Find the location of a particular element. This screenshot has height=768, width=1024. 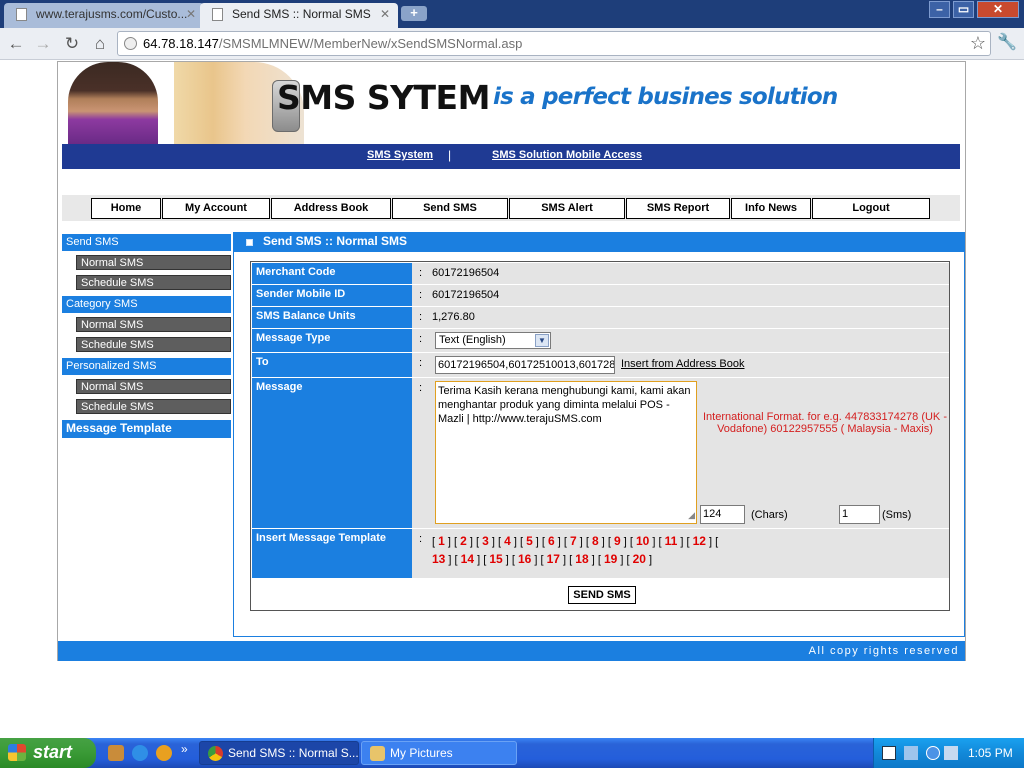

menu-send-sms: Send SMS is located at coordinates (450, 208).